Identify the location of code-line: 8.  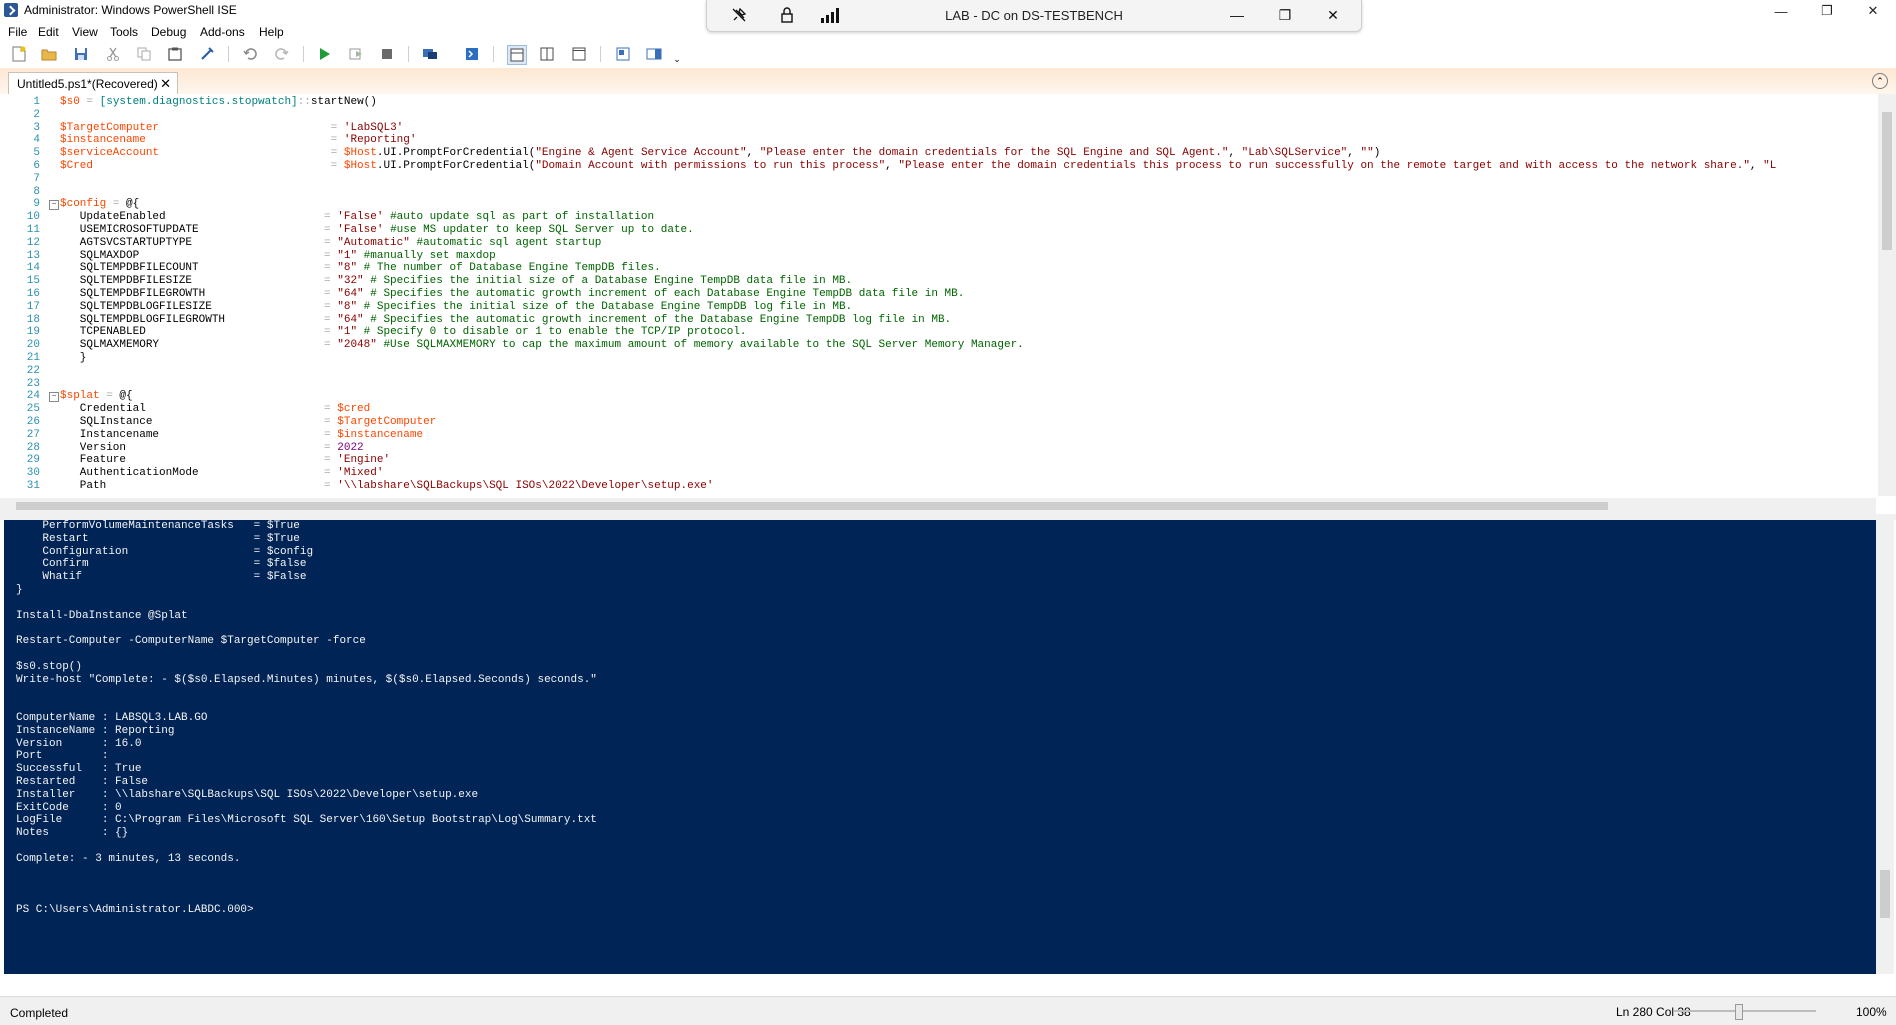
(938, 192).